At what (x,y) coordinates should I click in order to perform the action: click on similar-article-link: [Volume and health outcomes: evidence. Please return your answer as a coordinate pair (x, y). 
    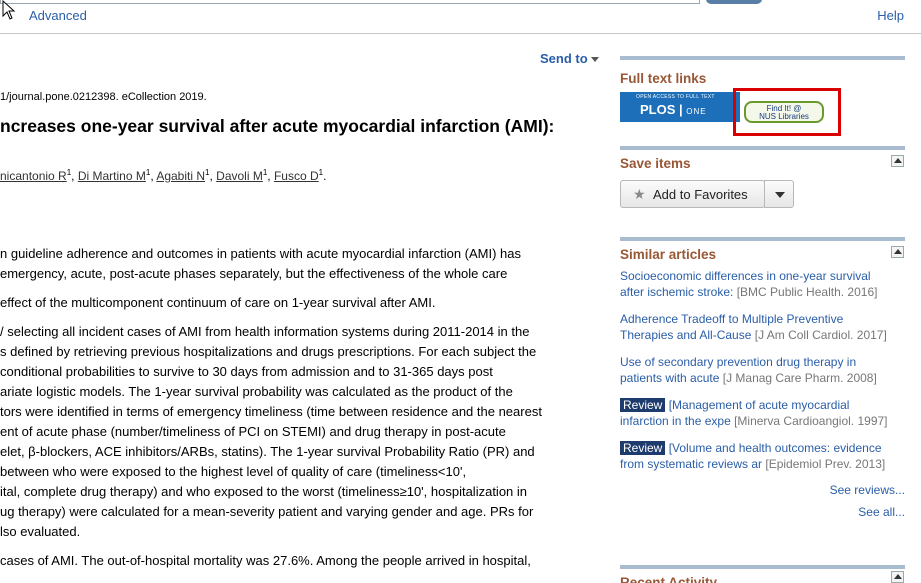
    Looking at the image, I should click on (773, 448).